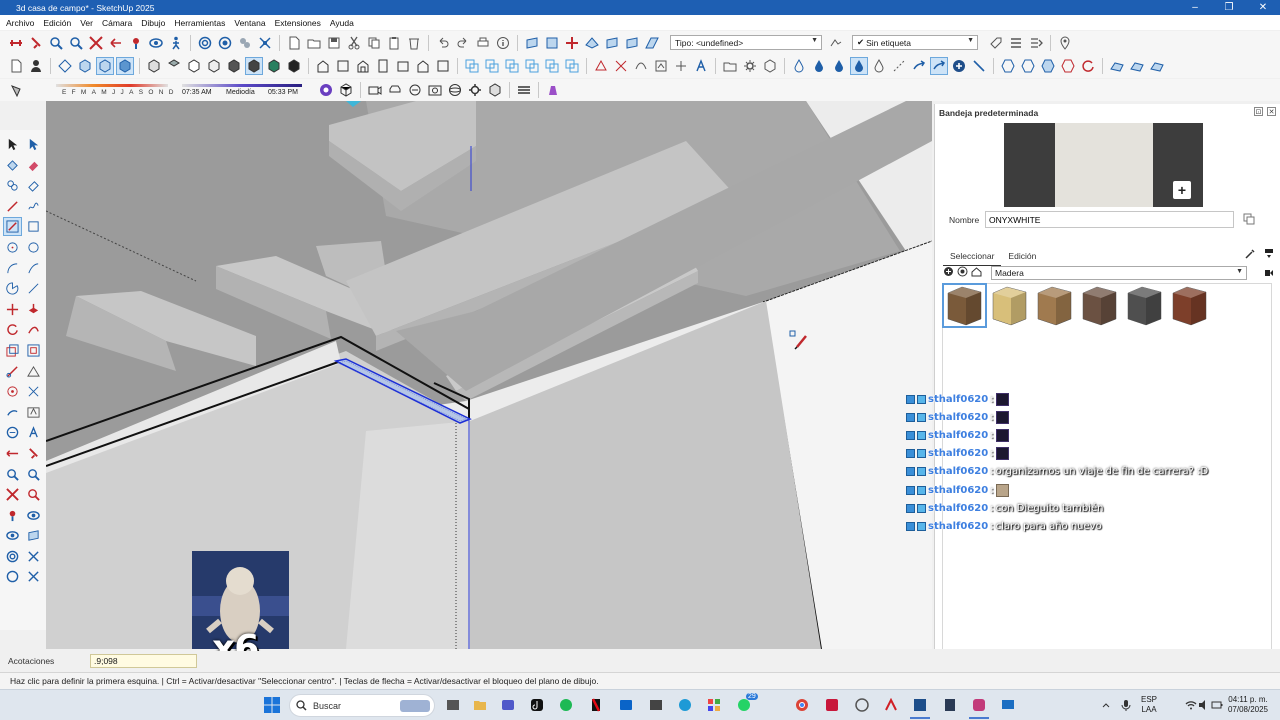  I want to click on back-icon, so click(948, 271).